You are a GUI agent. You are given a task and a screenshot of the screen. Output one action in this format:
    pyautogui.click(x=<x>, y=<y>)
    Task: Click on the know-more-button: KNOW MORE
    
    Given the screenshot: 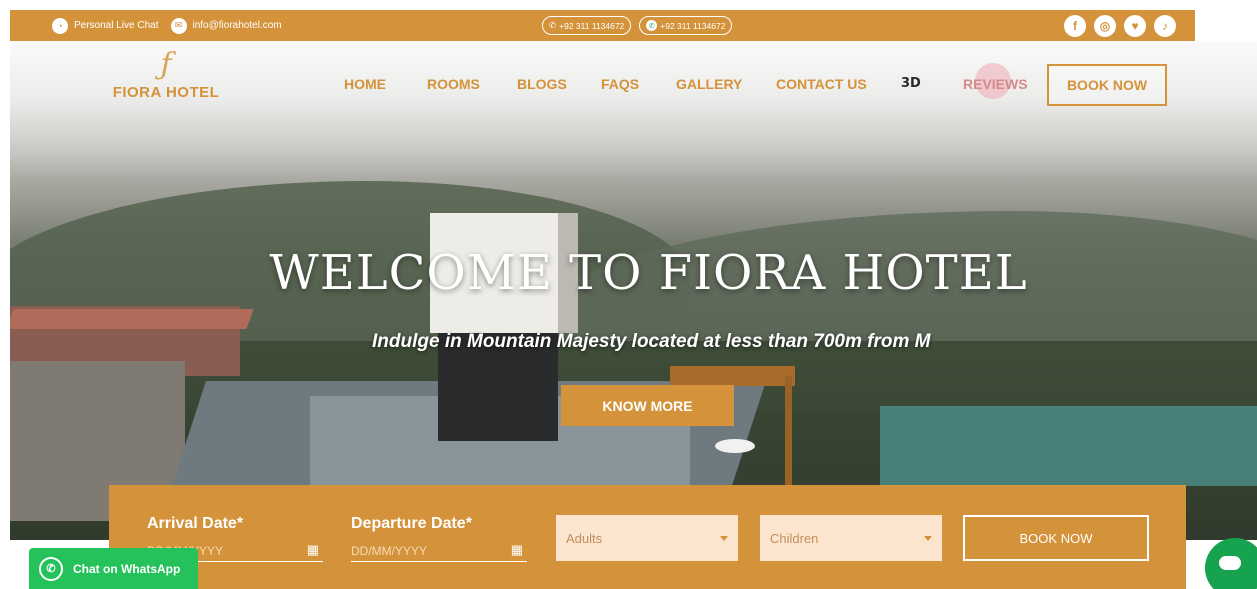 What is the action you would take?
    pyautogui.click(x=647, y=405)
    